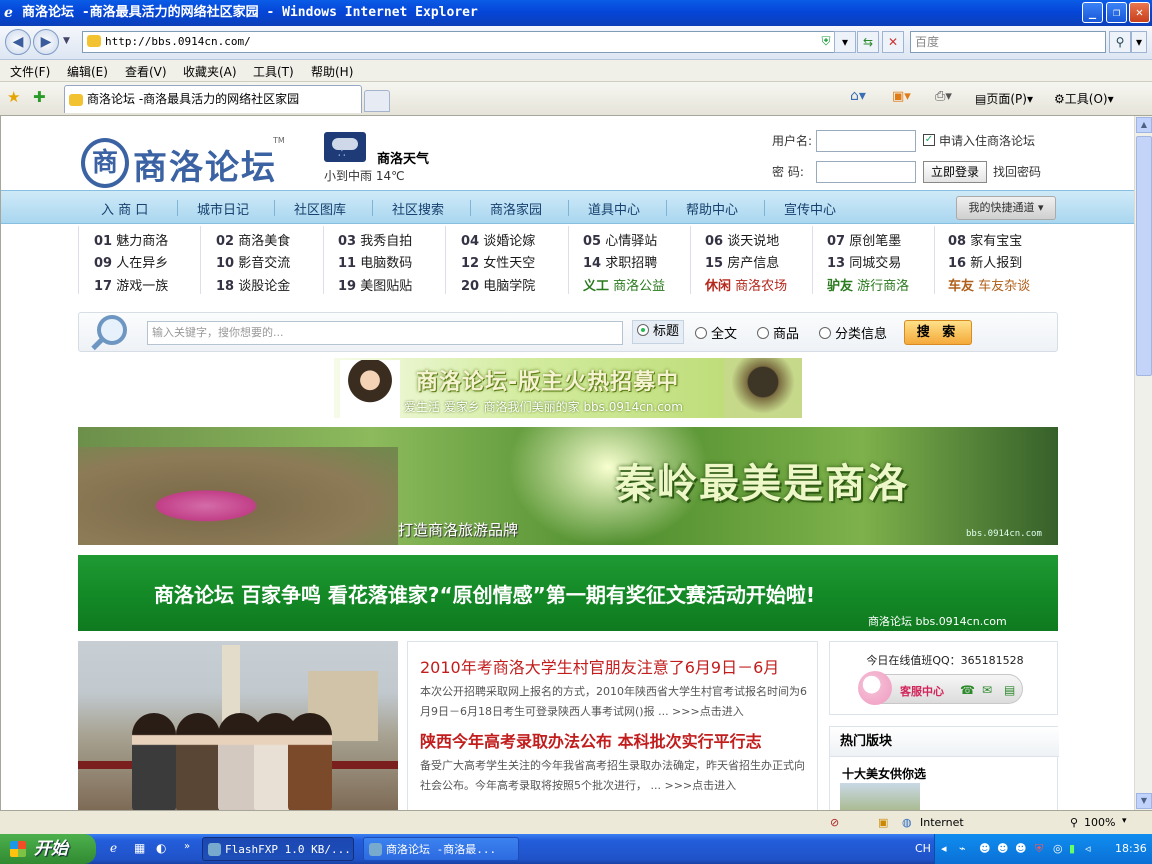 The height and width of the screenshot is (864, 1152). What do you see at coordinates (498, 239) in the screenshot?
I see `category-link: 04 谈婚论嫁` at bounding box center [498, 239].